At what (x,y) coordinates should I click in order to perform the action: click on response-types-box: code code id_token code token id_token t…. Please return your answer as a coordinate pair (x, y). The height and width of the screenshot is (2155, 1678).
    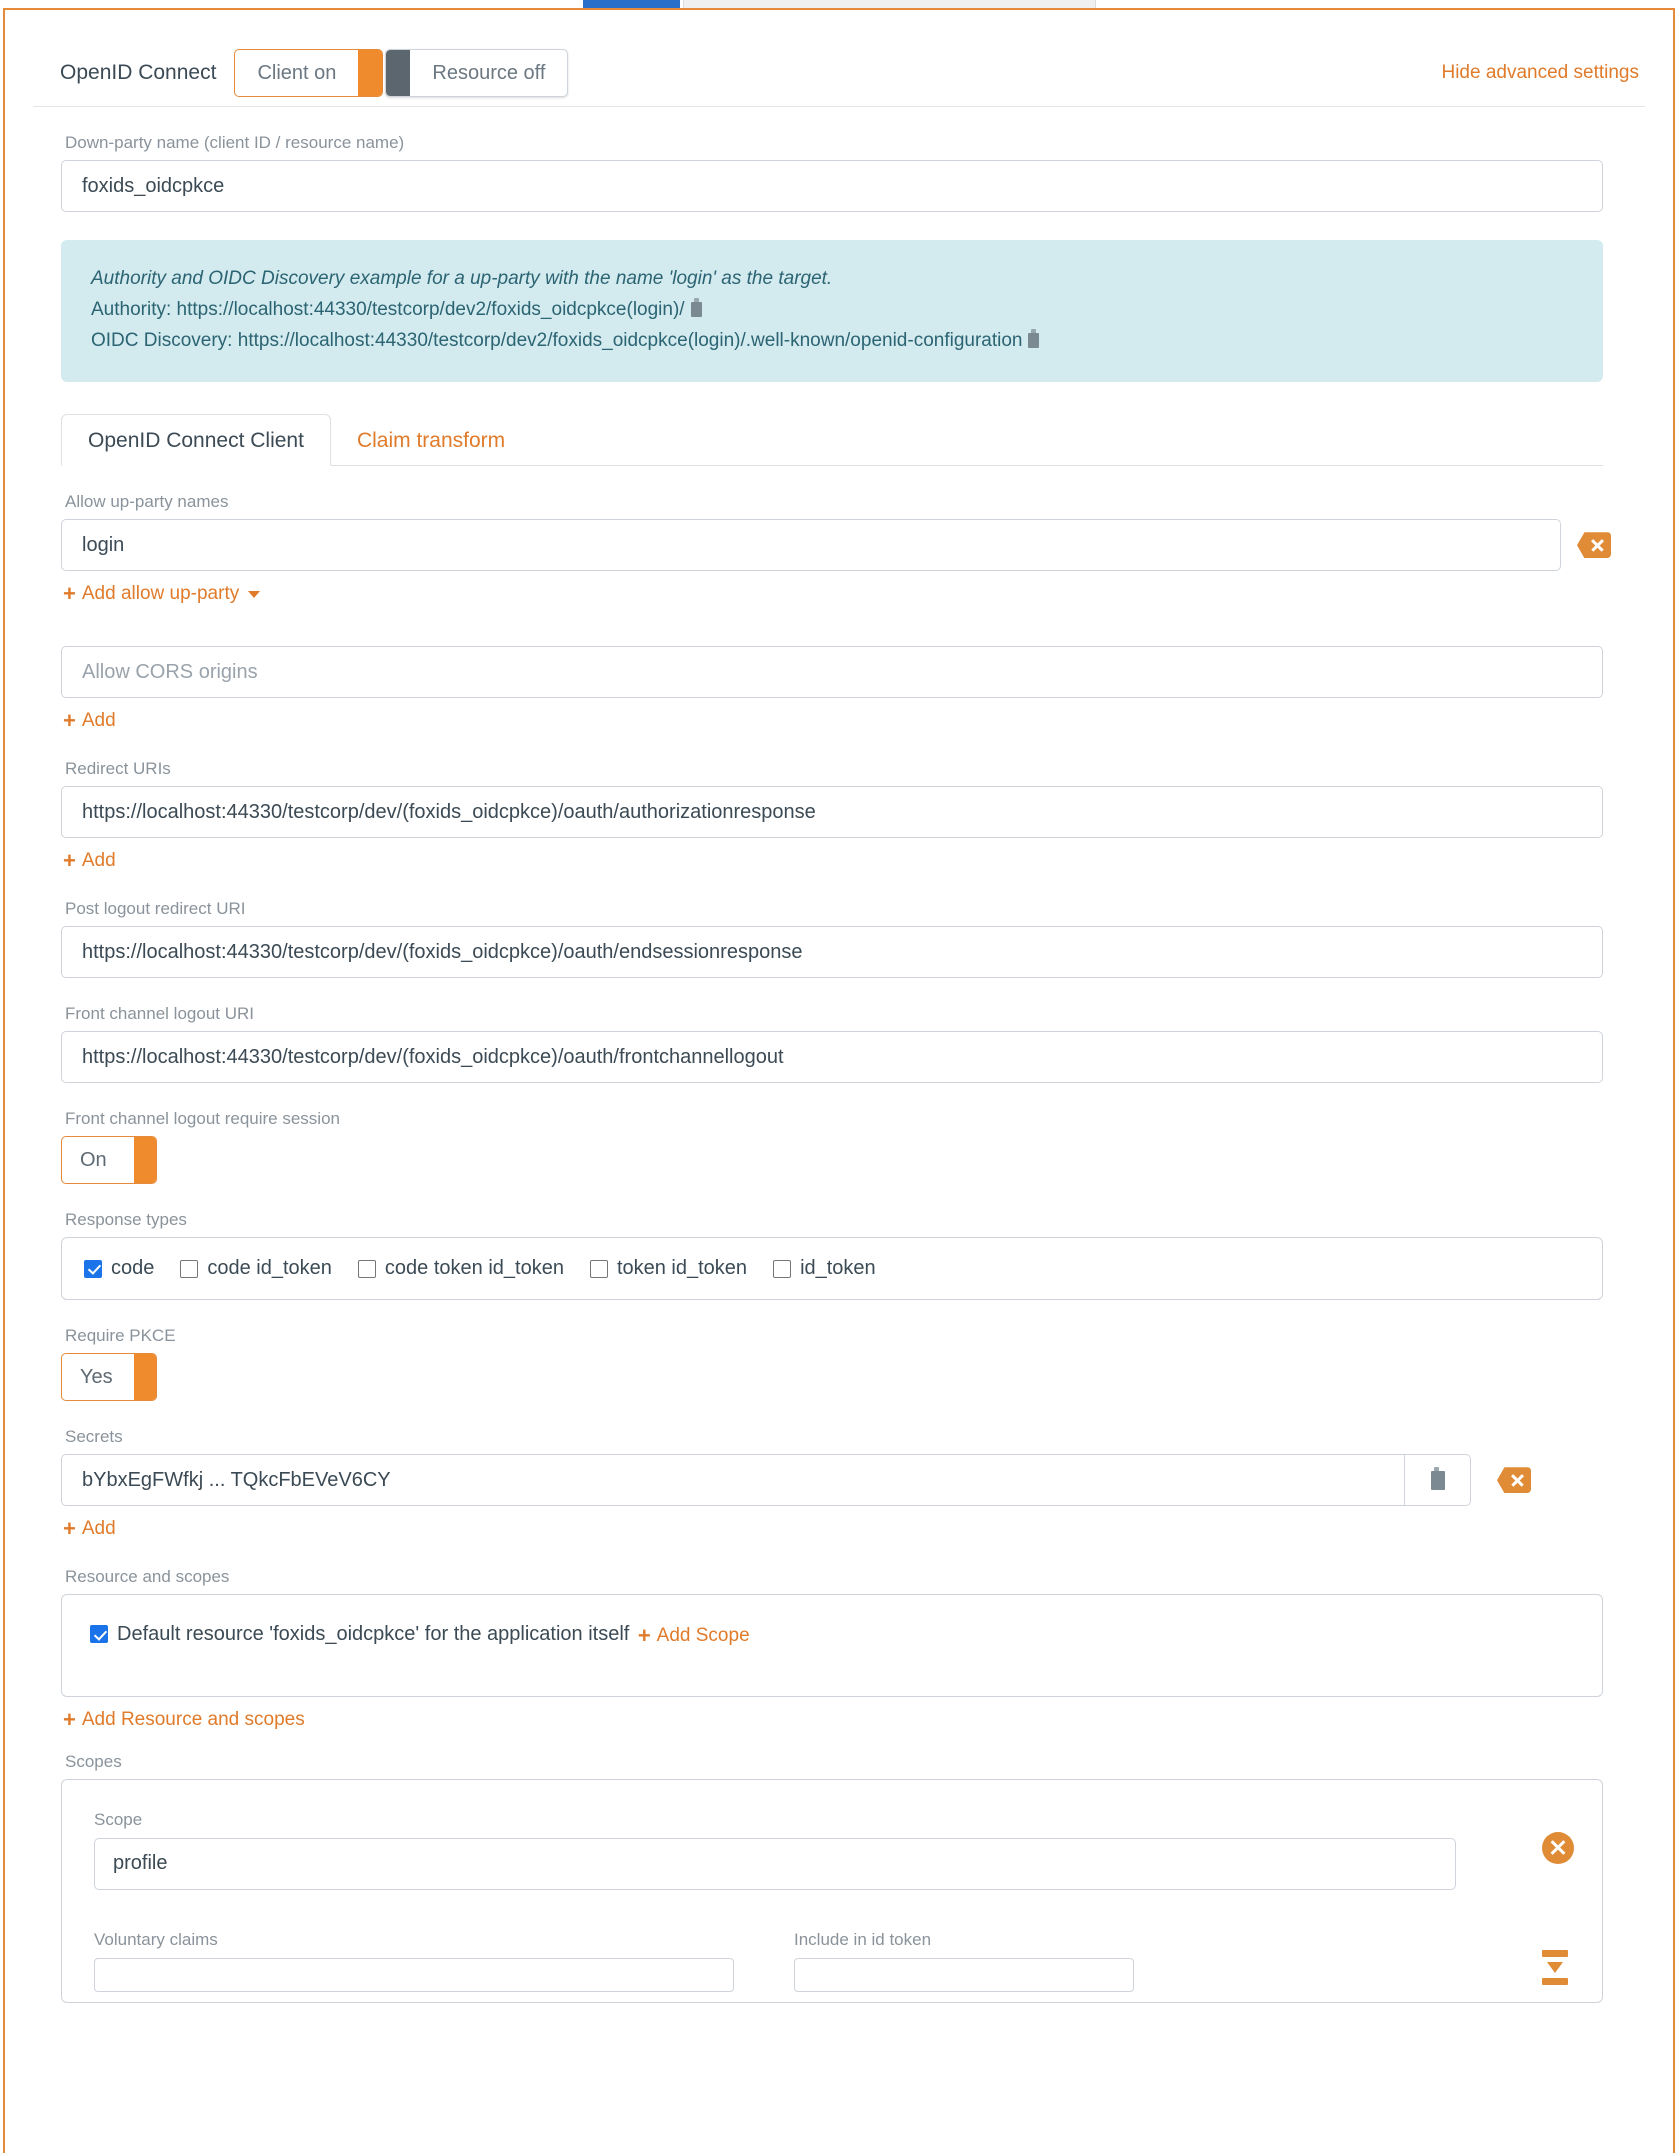
    Looking at the image, I should click on (832, 1269).